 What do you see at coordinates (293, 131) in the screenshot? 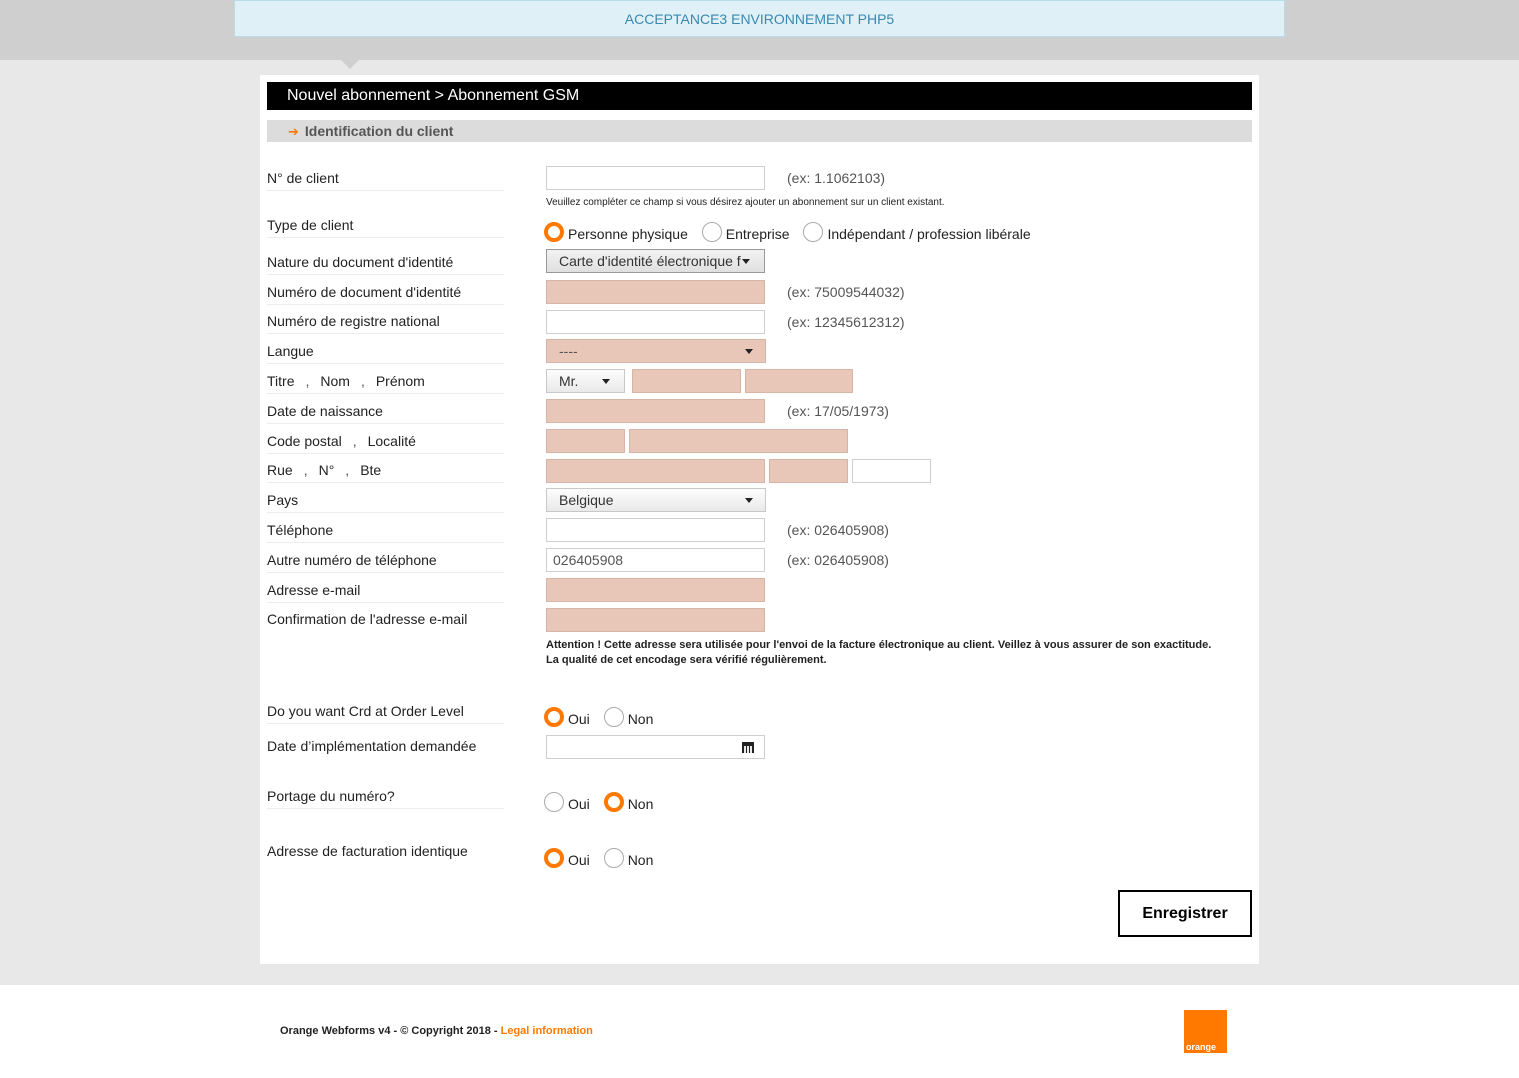
I see `arrow-right-icon: ➔` at bounding box center [293, 131].